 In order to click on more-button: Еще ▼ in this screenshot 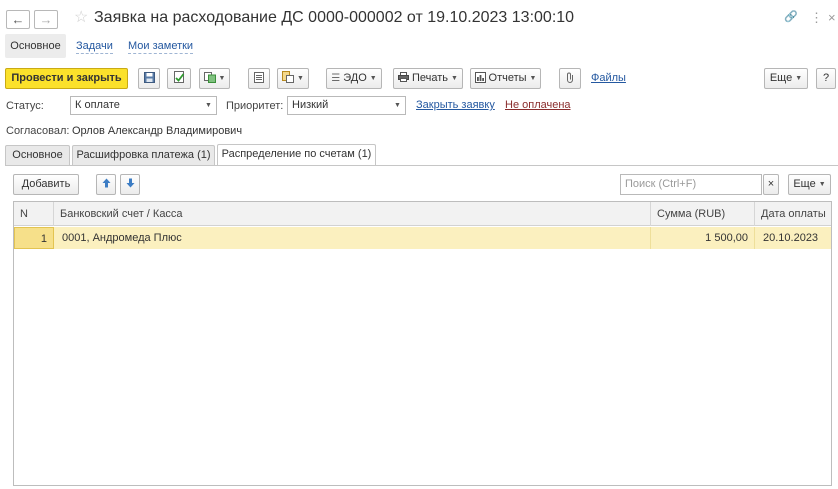, I will do `click(786, 78)`.